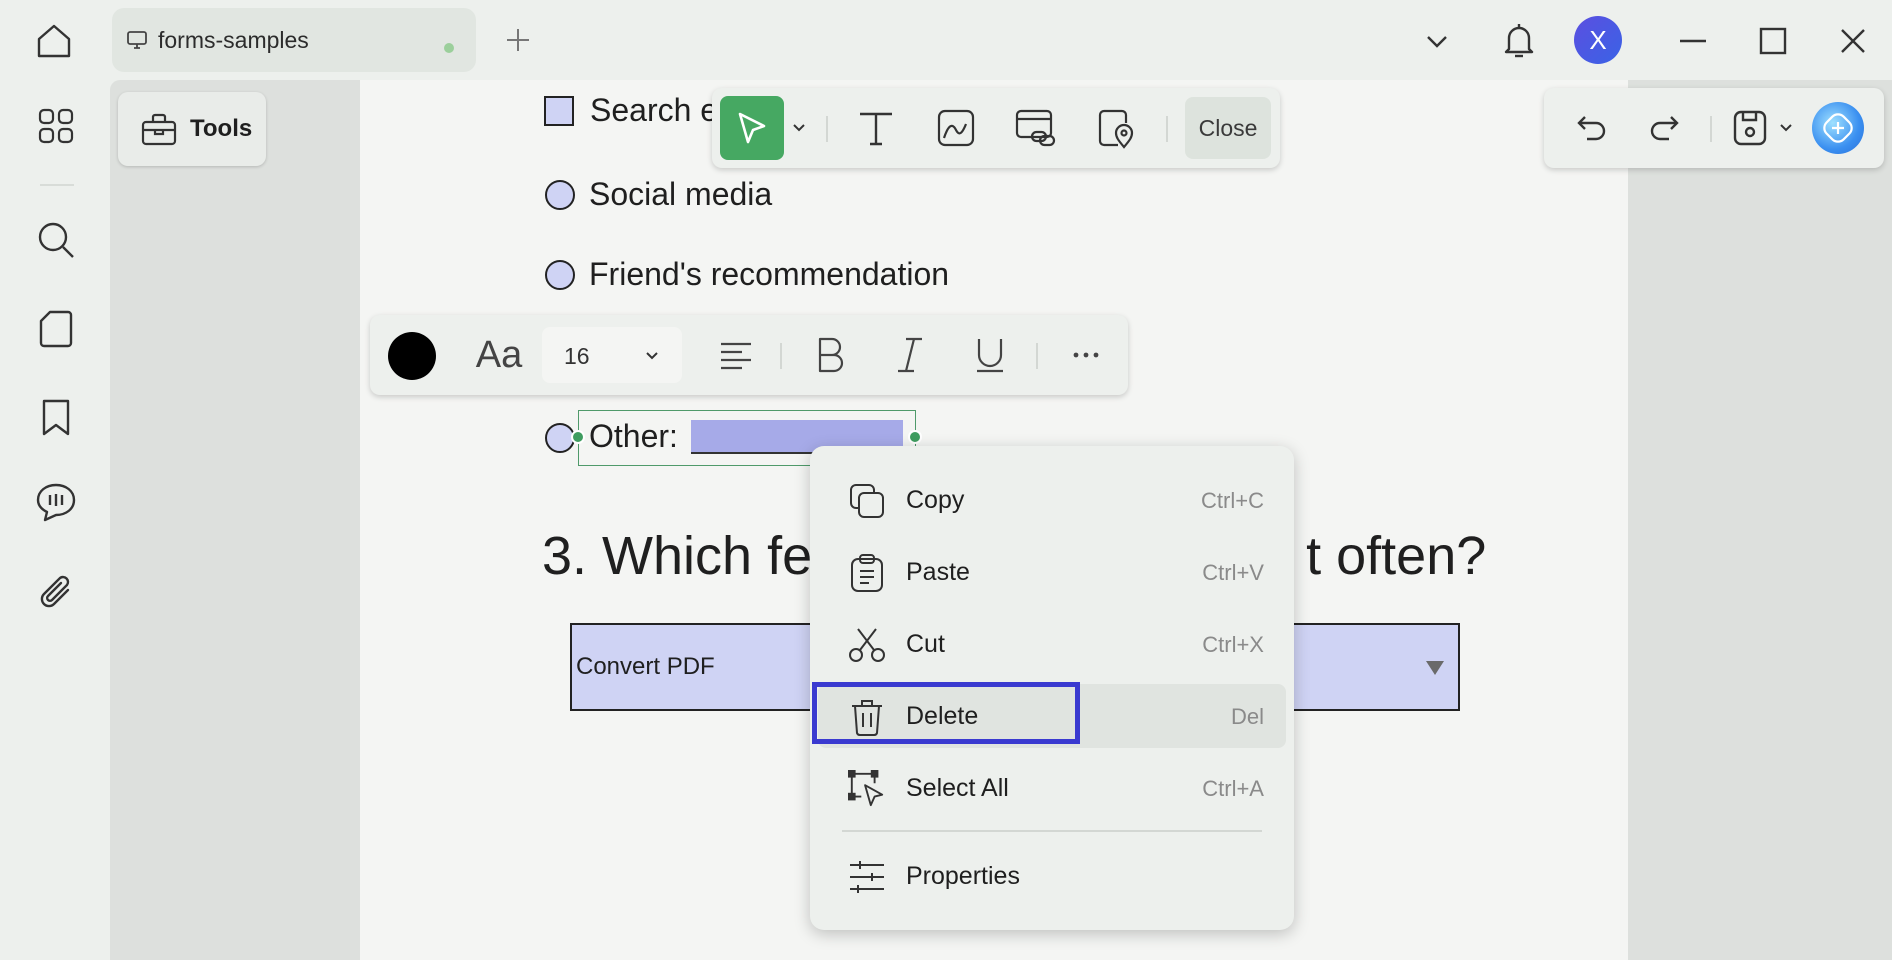 This screenshot has width=1892, height=960. Describe the element at coordinates (957, 788) in the screenshot. I see `menu-item-label: Select All` at that location.